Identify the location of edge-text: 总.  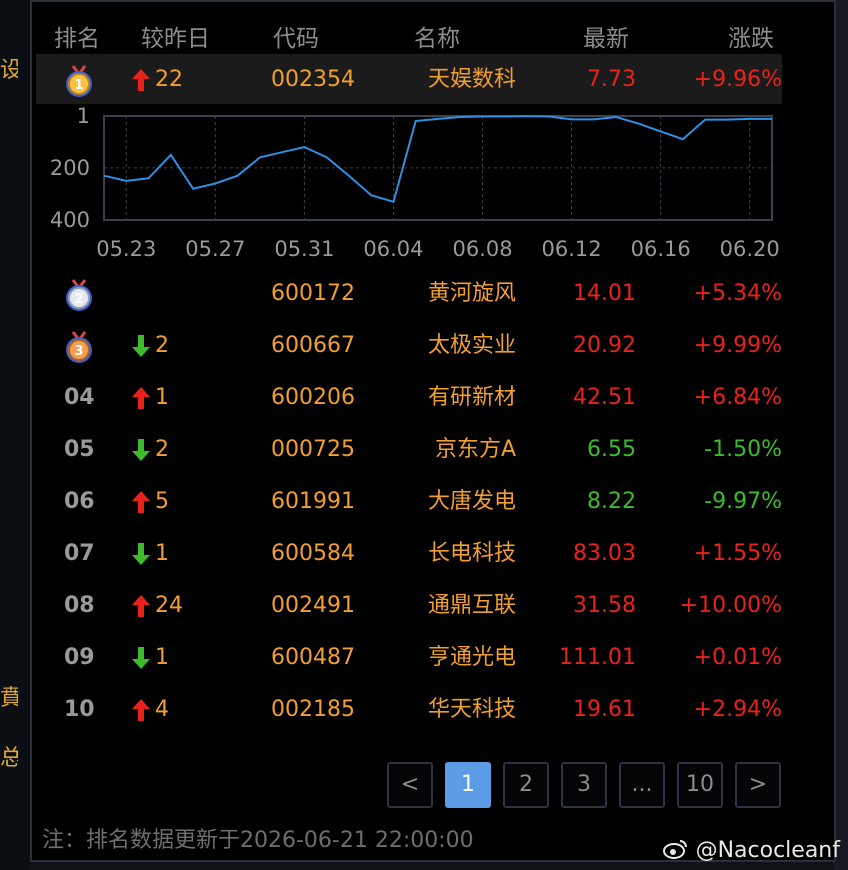
(9, 757).